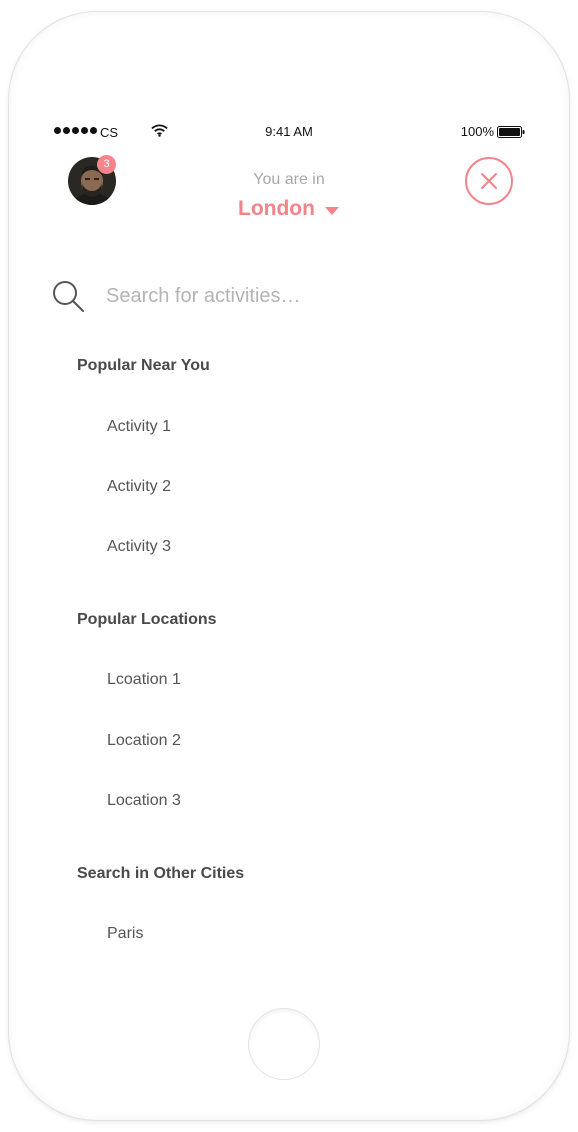 Image resolution: width=578 pixels, height=1132 pixels. I want to click on section-title-popular-locations: Popular Locations, so click(147, 619).